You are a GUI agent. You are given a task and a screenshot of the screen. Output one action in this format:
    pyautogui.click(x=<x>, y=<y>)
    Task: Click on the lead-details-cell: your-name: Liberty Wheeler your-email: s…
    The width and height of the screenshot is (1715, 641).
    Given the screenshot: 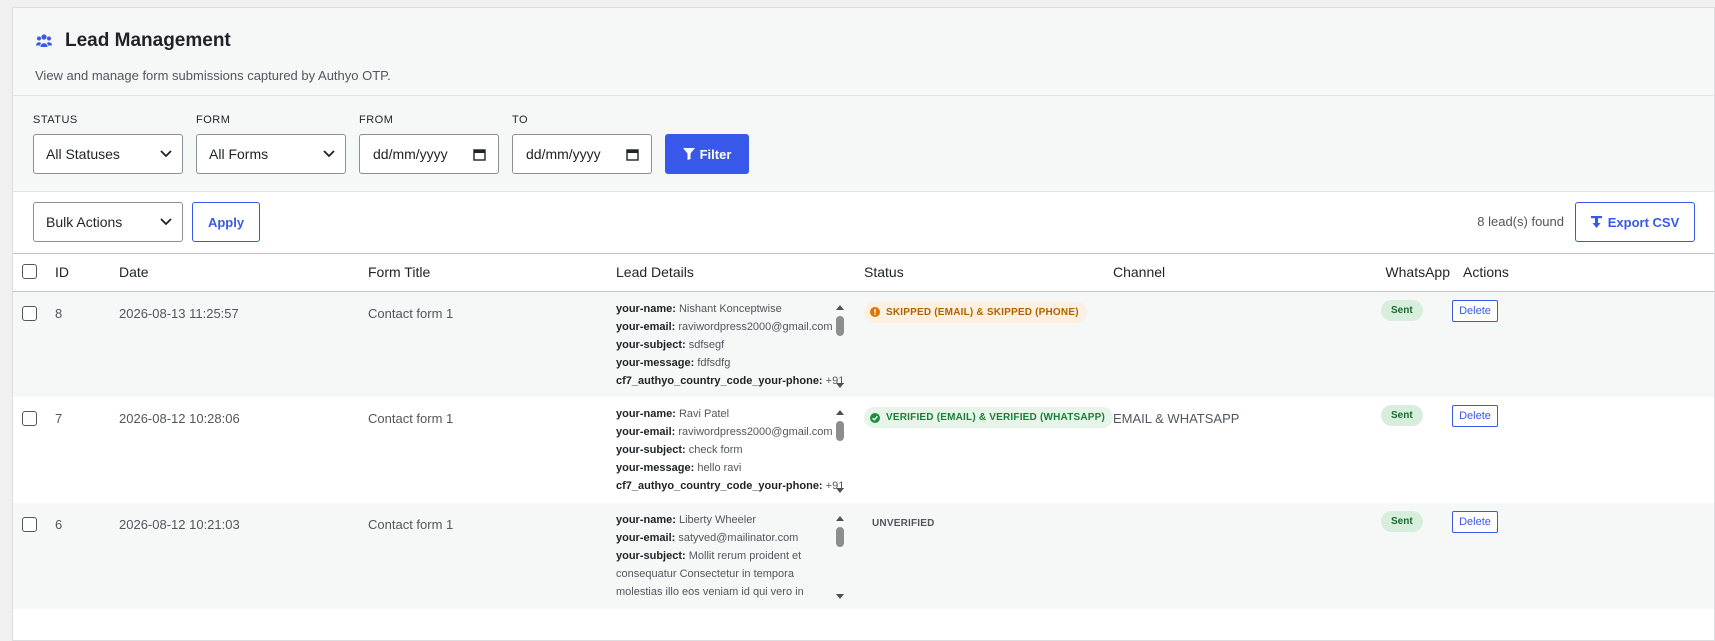 What is the action you would take?
    pyautogui.click(x=740, y=556)
    